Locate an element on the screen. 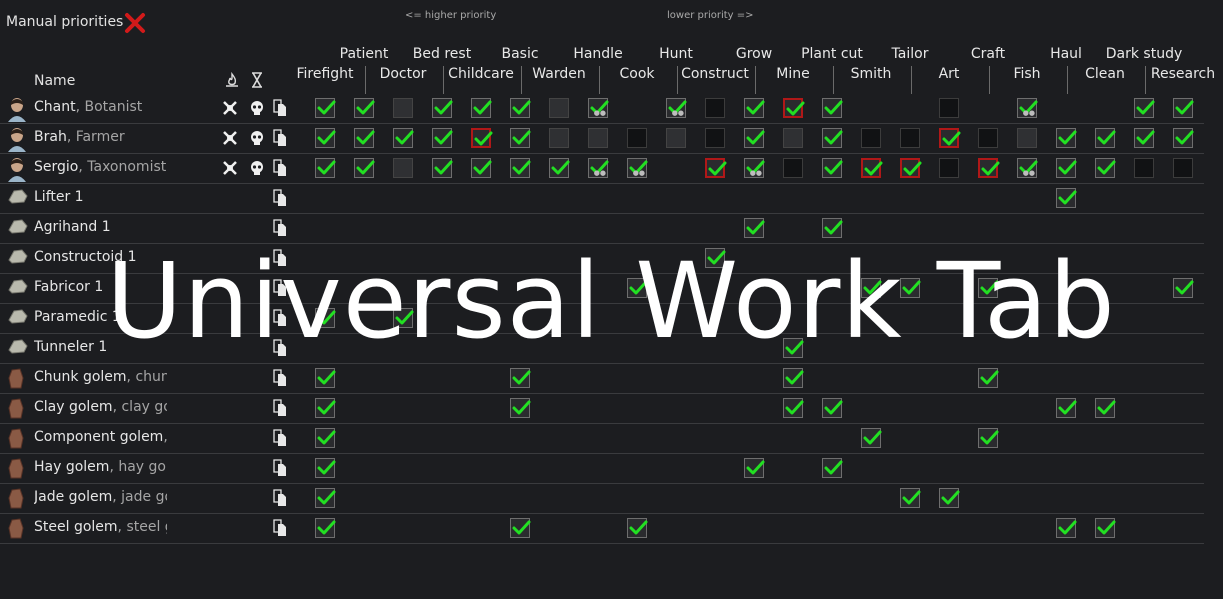 This screenshot has height=599, width=1223. column-header-art: Art is located at coordinates (949, 74).